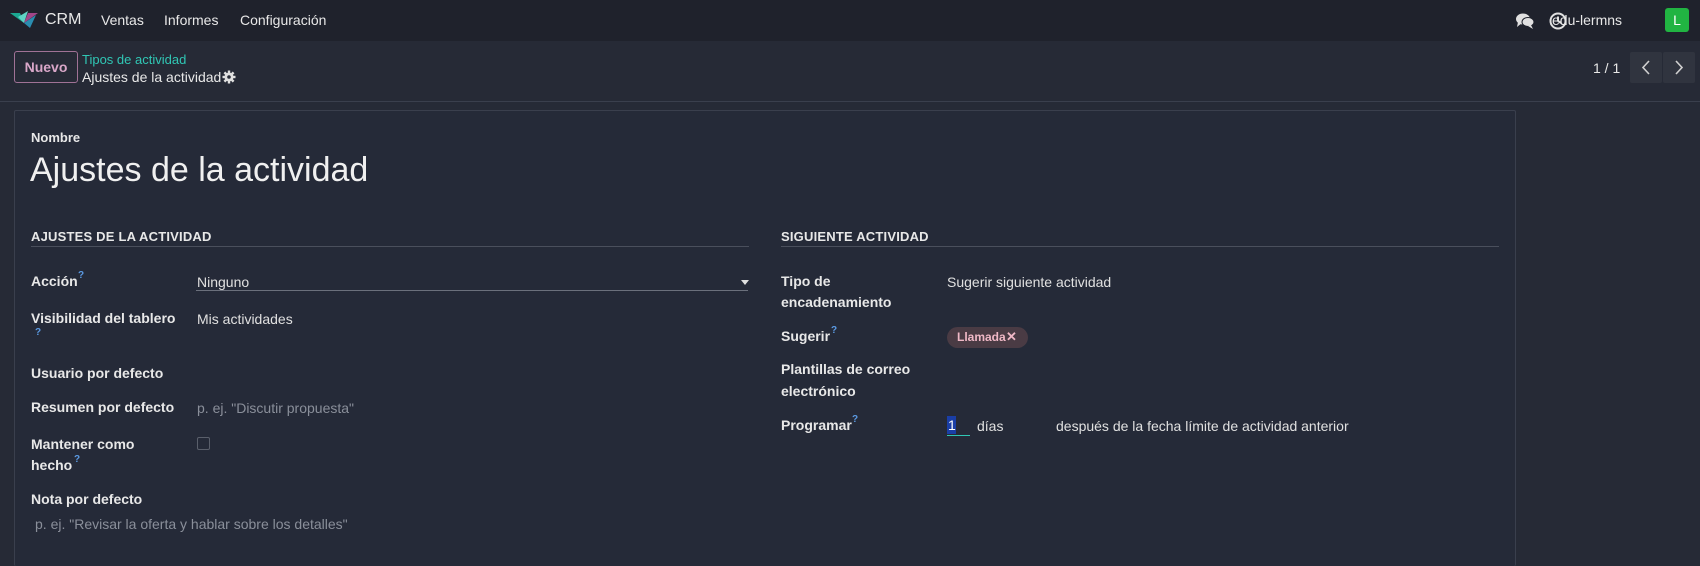 The width and height of the screenshot is (1700, 566). Describe the element at coordinates (83, 444) in the screenshot. I see `mantener-label-line1: Mantener como` at that location.